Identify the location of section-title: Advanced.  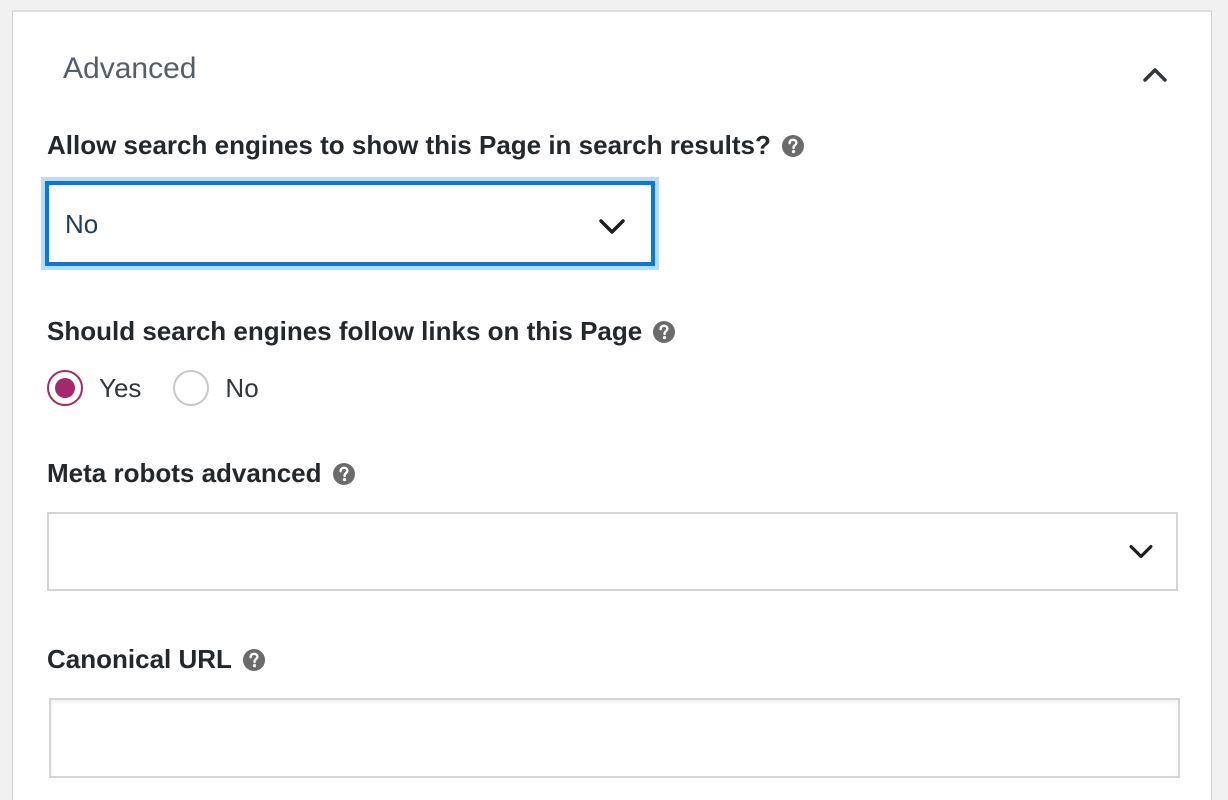
(130, 68).